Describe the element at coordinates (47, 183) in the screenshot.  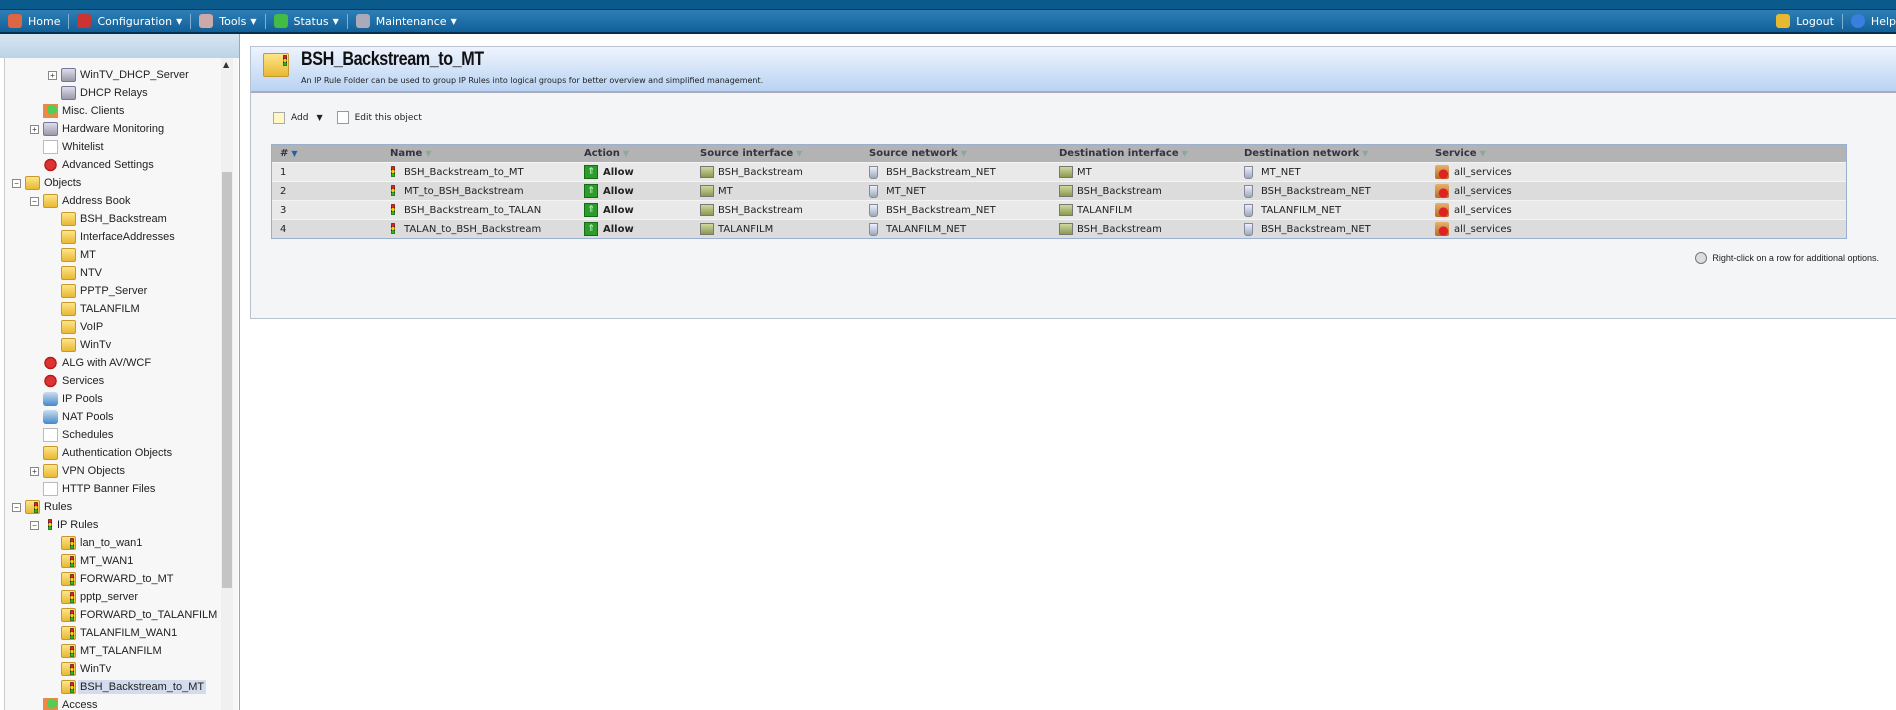
I see `tree-item-objects: − Objects` at that location.